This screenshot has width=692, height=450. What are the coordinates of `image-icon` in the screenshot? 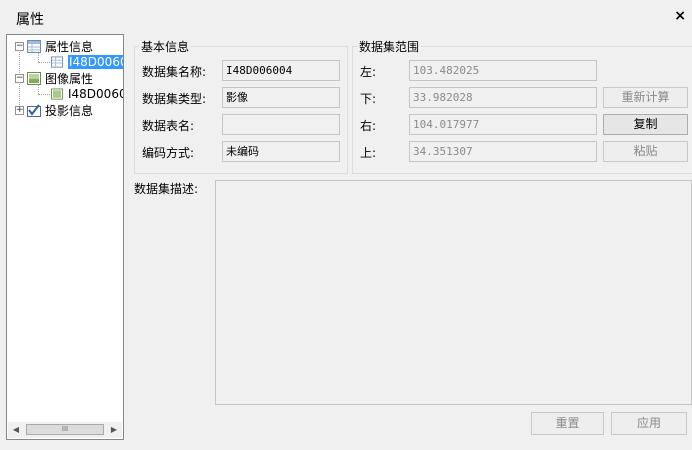 It's located at (34, 78).